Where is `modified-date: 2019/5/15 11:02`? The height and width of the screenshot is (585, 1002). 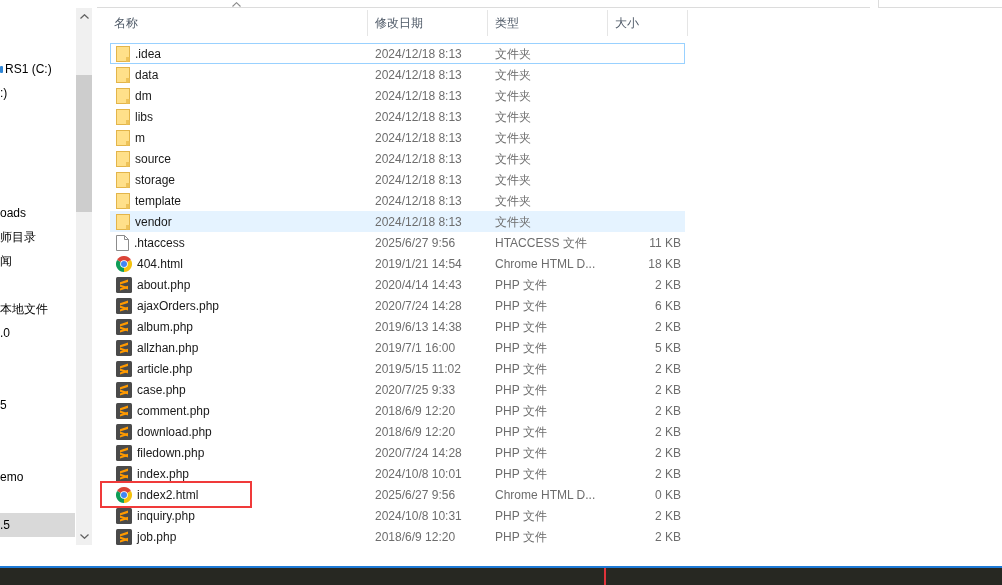 modified-date: 2019/5/15 11:02 is located at coordinates (418, 368).